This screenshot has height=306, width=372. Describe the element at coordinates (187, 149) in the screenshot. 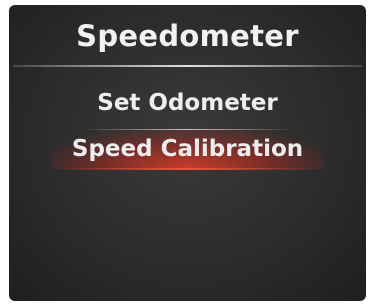

I see `menu-item-speed-calibration: Speed Calibration` at that location.